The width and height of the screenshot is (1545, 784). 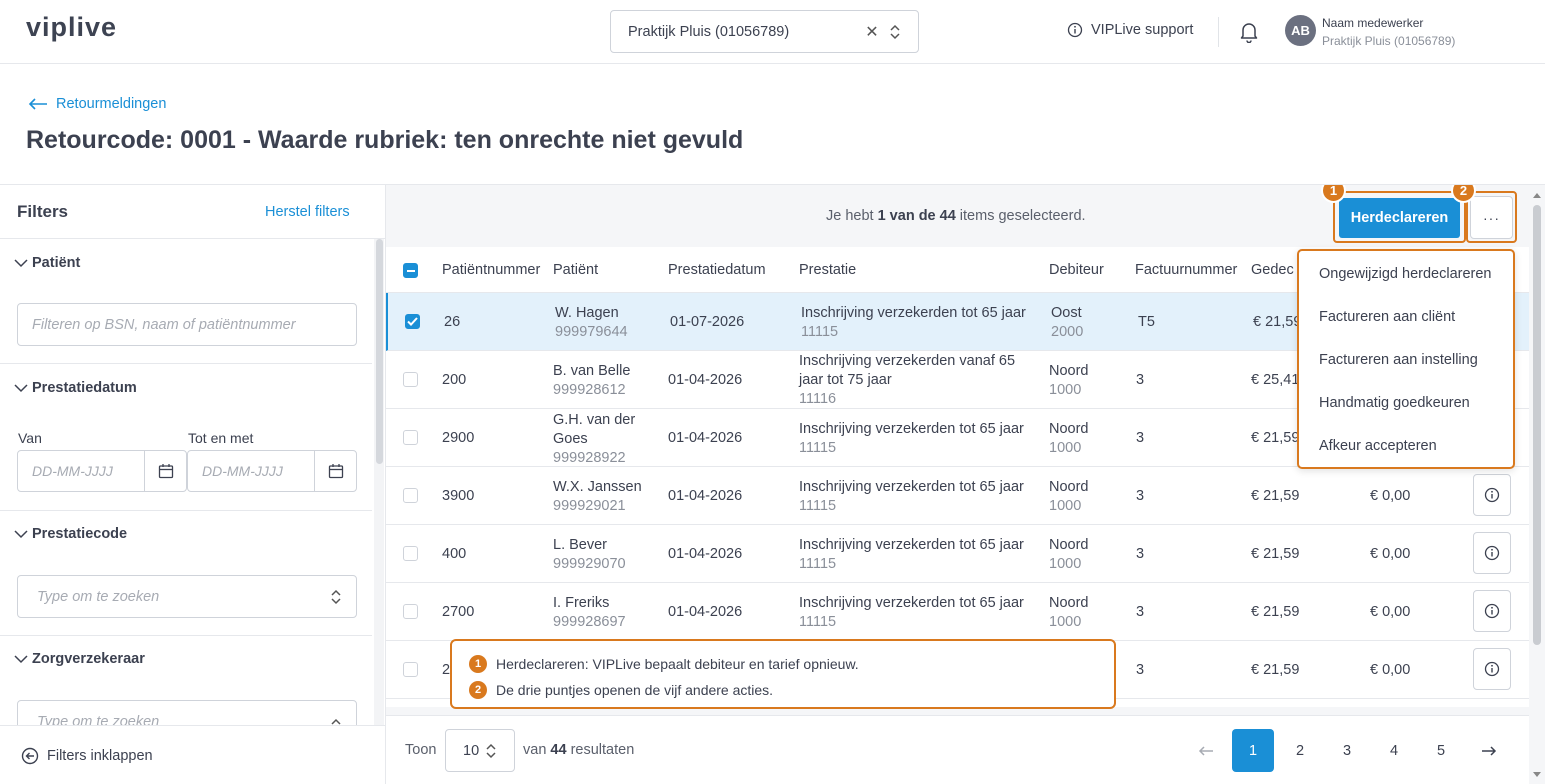 I want to click on patient-filter-toggle: Patiënt, so click(x=47, y=263).